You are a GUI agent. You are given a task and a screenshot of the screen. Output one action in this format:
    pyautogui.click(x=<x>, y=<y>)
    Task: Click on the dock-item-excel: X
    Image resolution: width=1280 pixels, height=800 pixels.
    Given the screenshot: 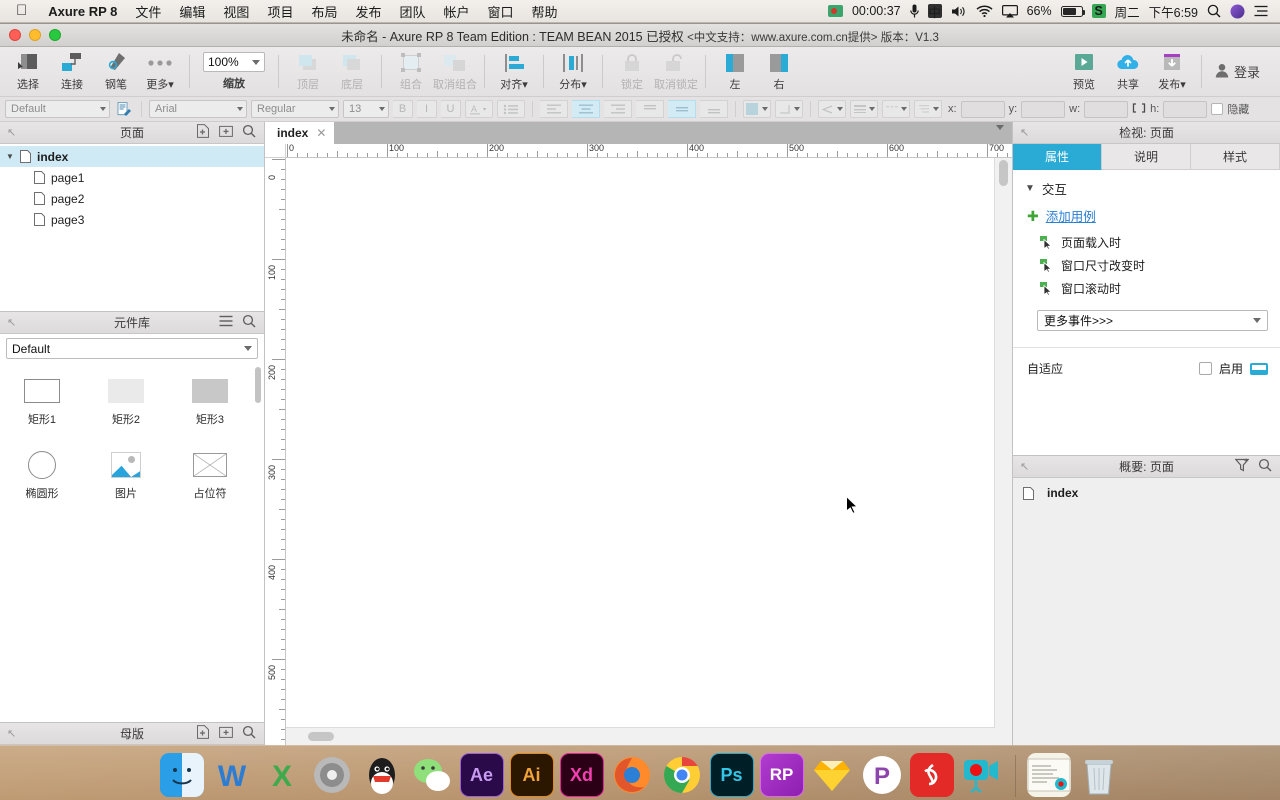 What is the action you would take?
    pyautogui.click(x=282, y=775)
    